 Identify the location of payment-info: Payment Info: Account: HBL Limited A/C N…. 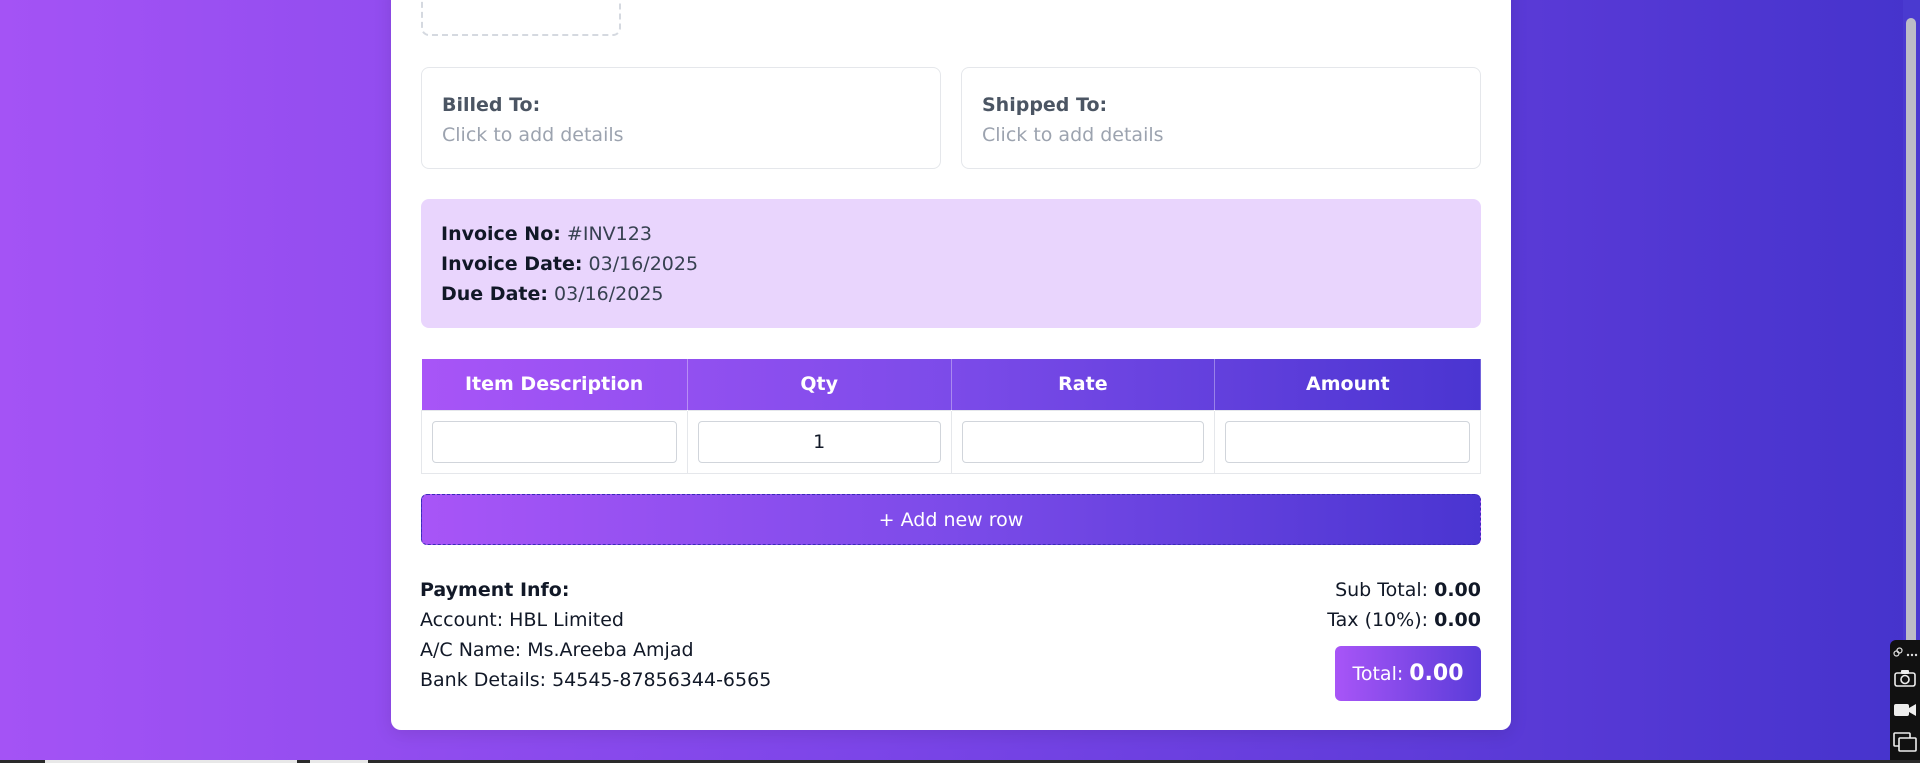
(595, 635).